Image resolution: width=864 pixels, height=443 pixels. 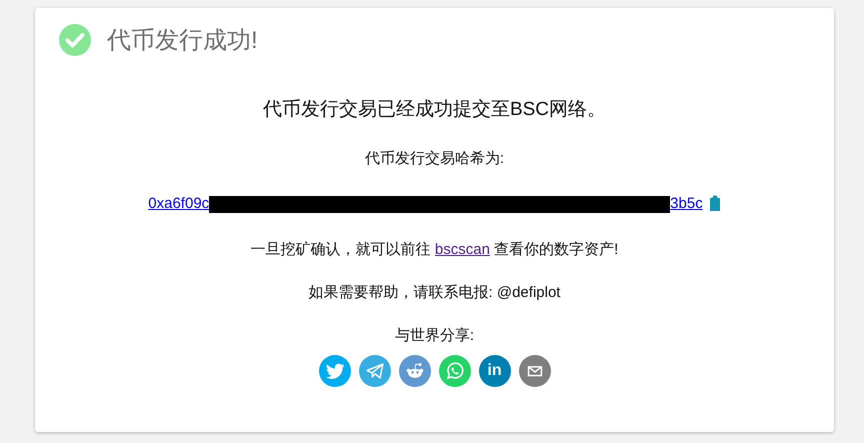 What do you see at coordinates (179, 203) in the screenshot?
I see `transaction-hash-link: 0xa6f09c` at bounding box center [179, 203].